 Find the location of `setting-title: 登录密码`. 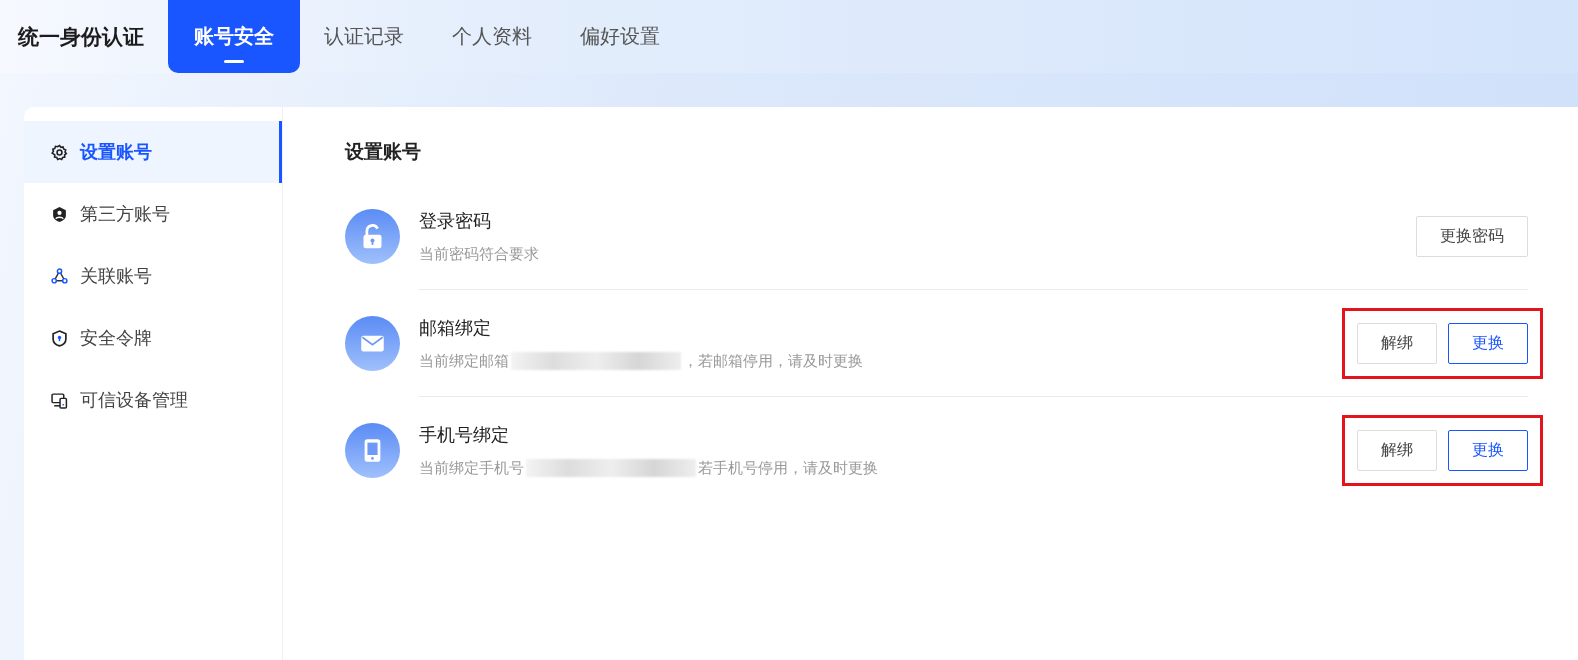

setting-title: 登录密码 is located at coordinates (455, 220).